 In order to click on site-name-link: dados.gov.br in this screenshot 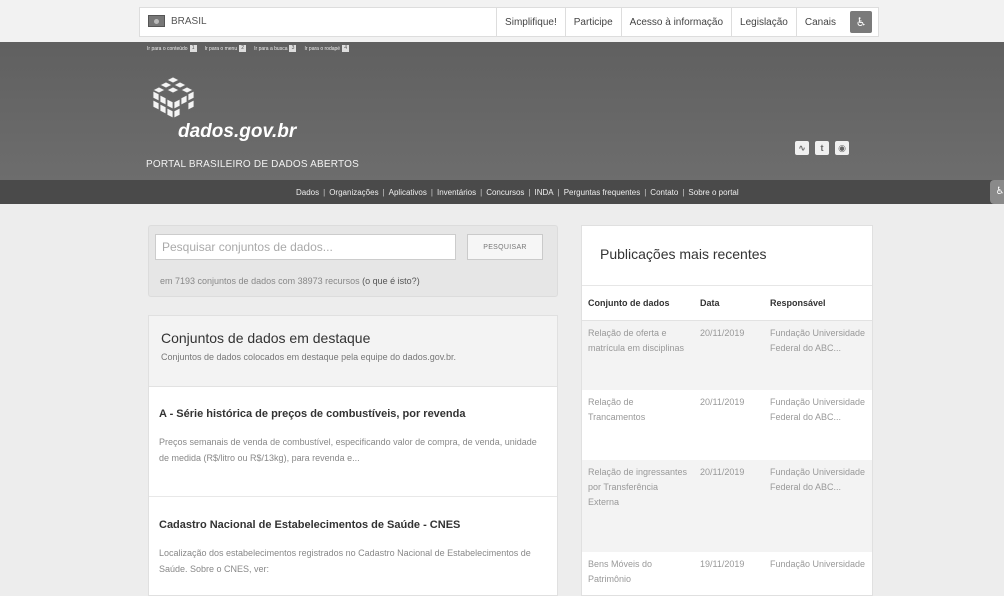, I will do `click(237, 132)`.